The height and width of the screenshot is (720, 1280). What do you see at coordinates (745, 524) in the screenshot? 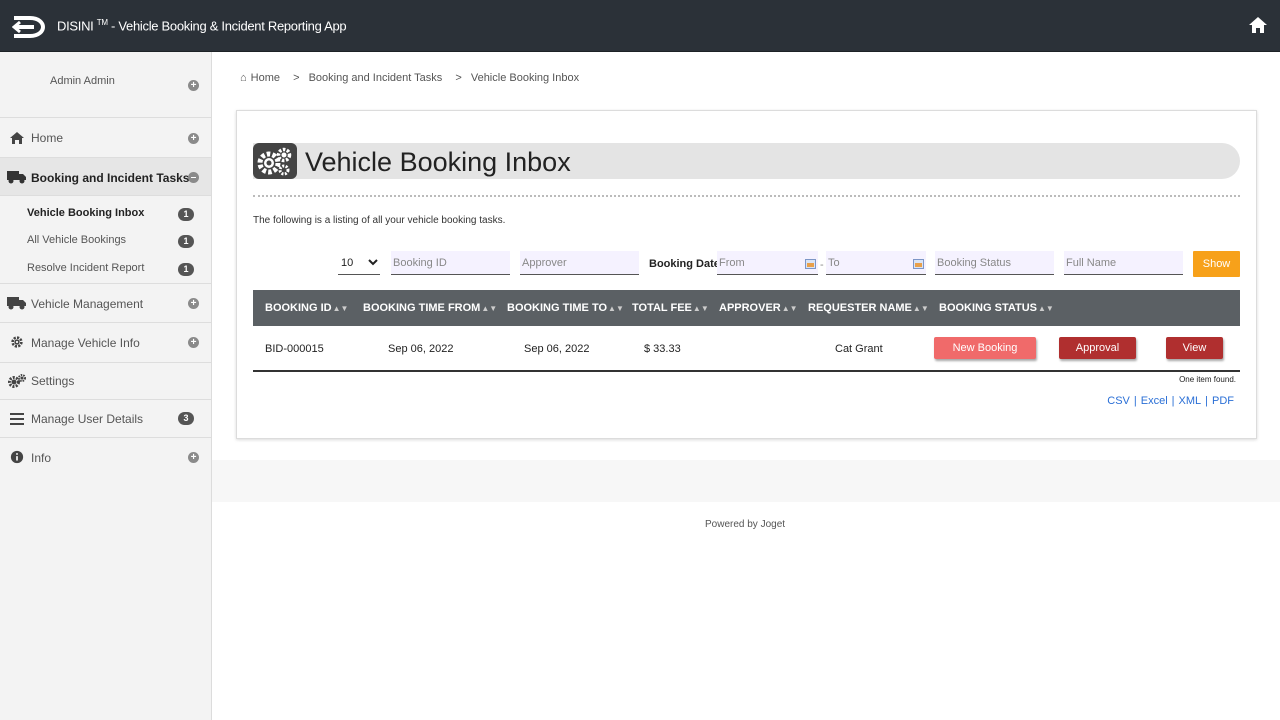
I see `footer-powered-by: Powered by Joget` at bounding box center [745, 524].